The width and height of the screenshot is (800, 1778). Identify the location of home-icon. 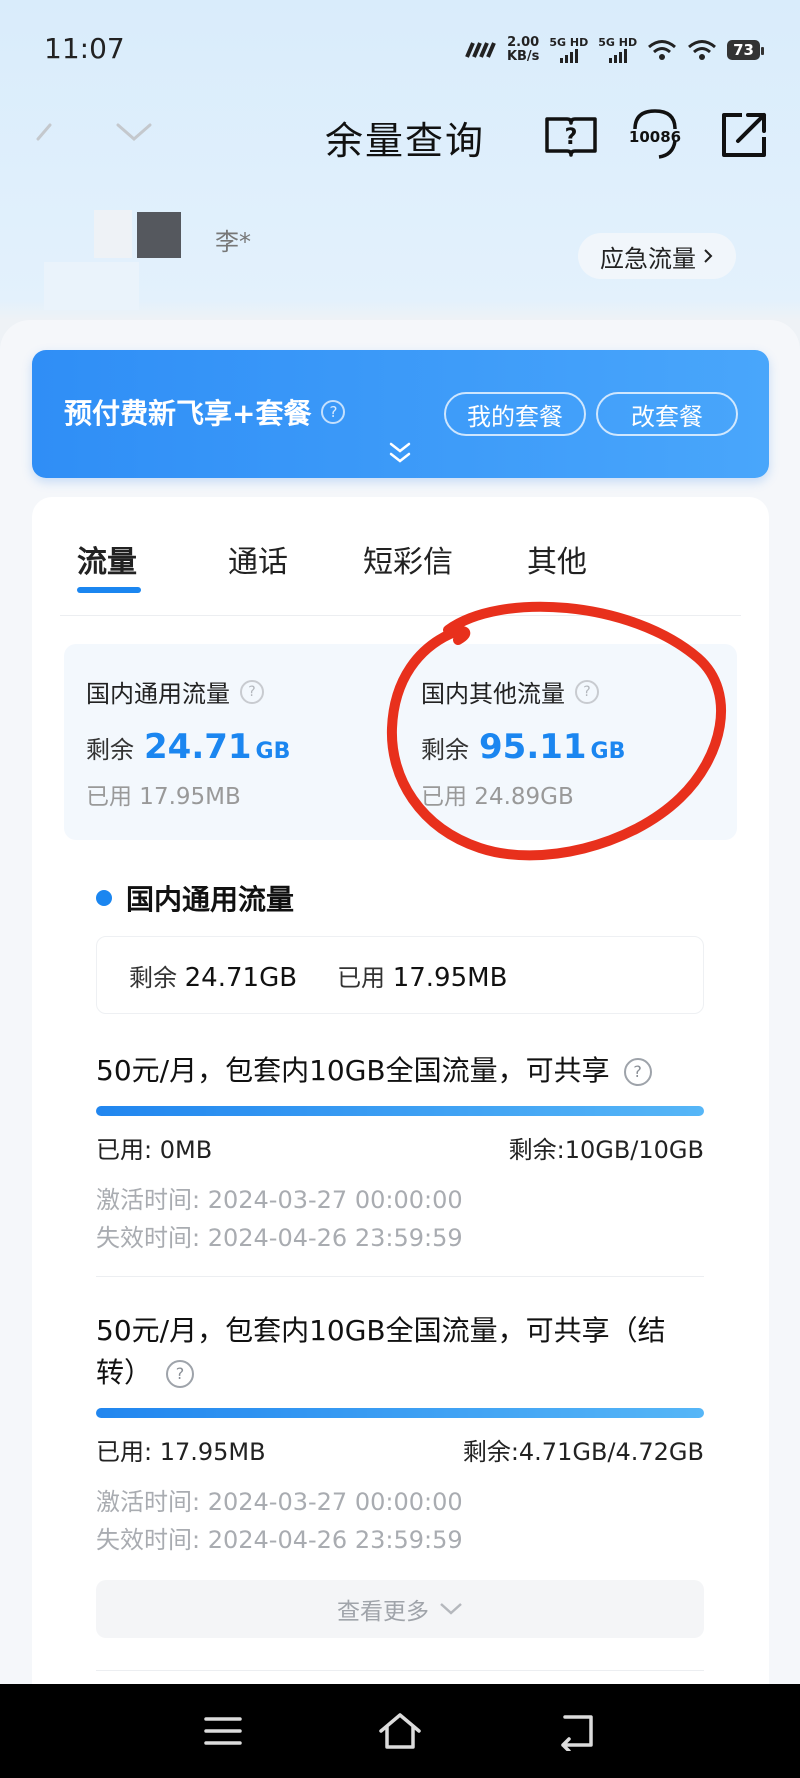
(400, 1731).